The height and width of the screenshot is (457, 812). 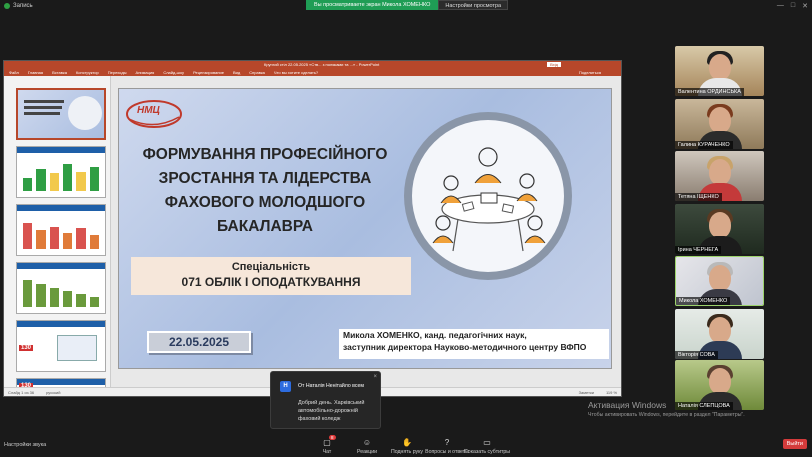 I want to click on slide-thumbnails-pane: 1 2 3 4, so click(x=57, y=233).